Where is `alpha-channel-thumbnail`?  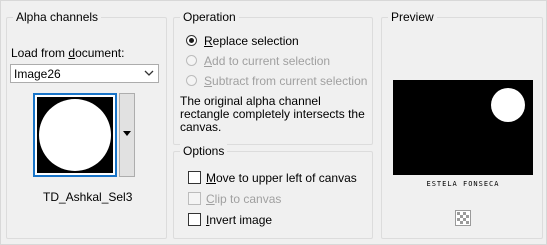
alpha-channel-thumbnail is located at coordinates (75, 135).